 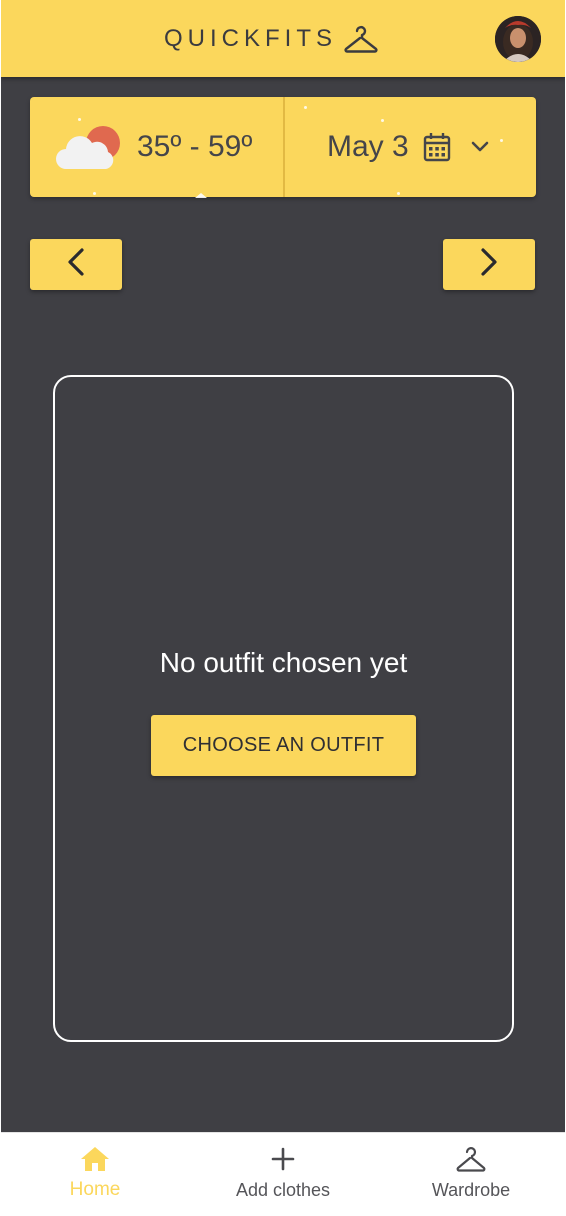 What do you see at coordinates (283, 745) in the screenshot?
I see `choose-outfit-button: CHOOSE AN OUTFIT` at bounding box center [283, 745].